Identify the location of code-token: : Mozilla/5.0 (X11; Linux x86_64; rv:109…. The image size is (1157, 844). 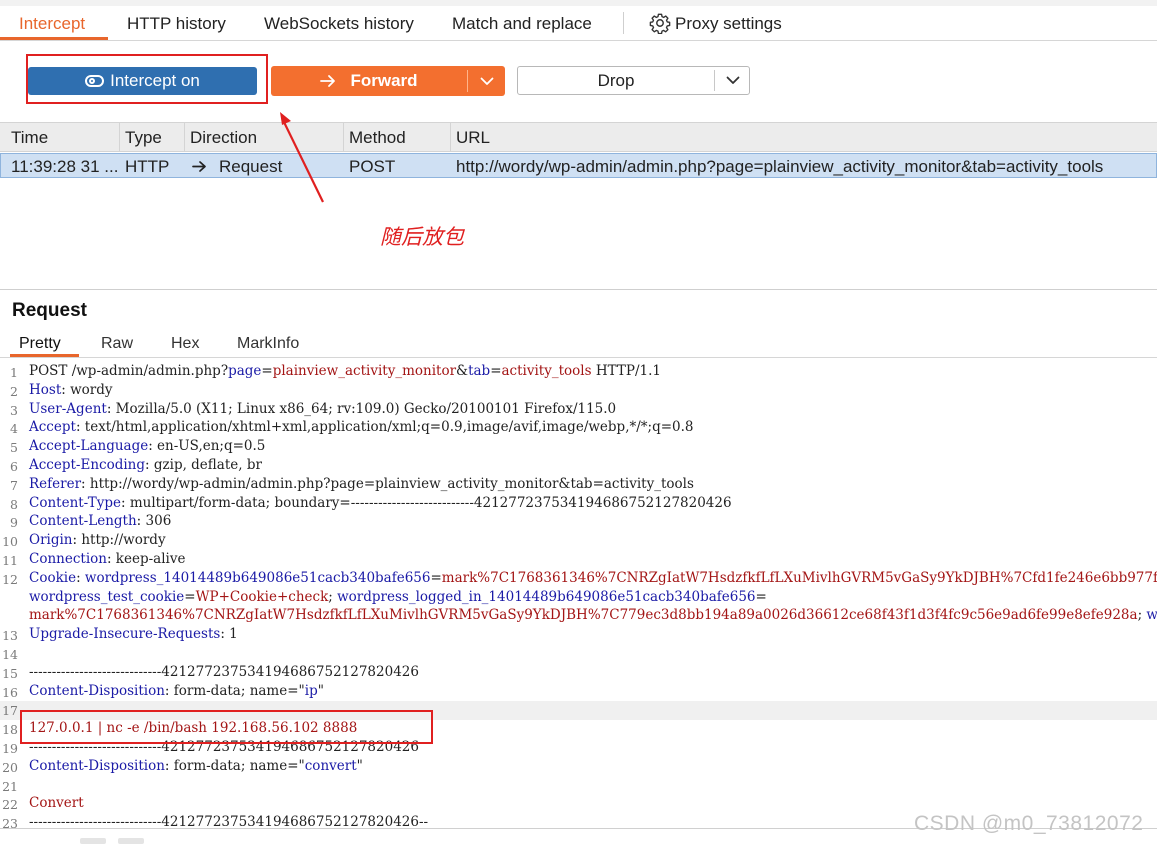
(361, 408).